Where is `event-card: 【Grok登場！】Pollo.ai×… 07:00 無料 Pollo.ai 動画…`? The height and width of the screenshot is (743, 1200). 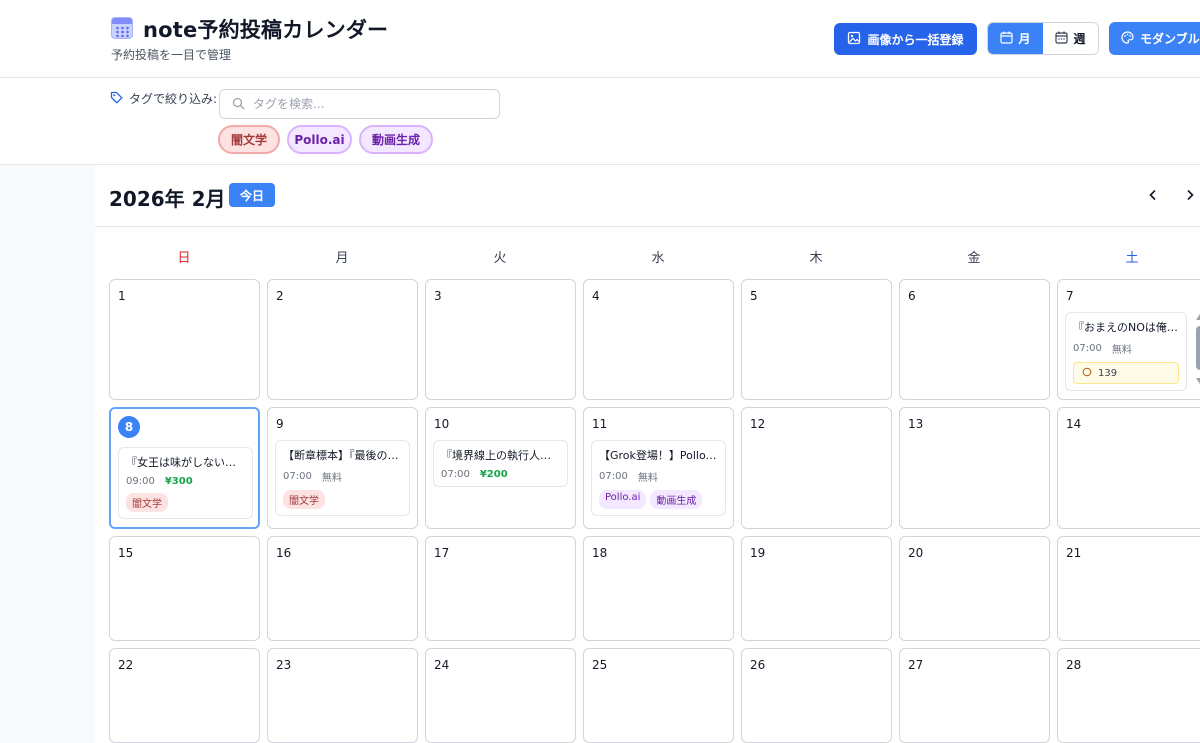
event-card: 【Grok登場！】Pollo.ai×… 07:00 無料 Pollo.ai 動画… is located at coordinates (658, 478).